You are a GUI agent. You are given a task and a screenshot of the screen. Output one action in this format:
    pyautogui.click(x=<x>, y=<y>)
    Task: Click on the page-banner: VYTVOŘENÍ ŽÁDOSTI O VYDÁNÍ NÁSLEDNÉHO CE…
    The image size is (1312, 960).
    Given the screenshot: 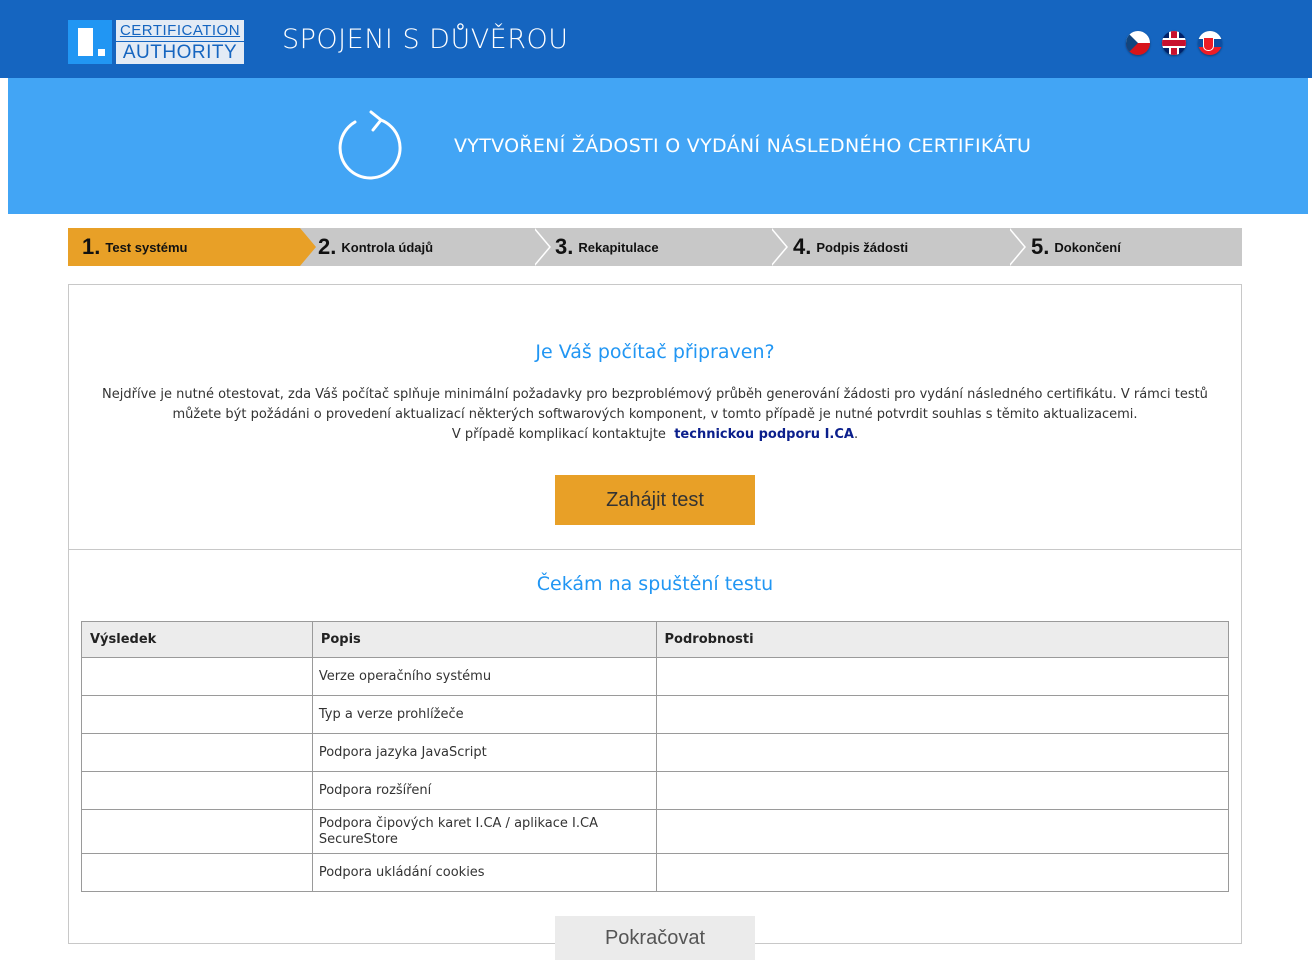 What is the action you would take?
    pyautogui.click(x=658, y=146)
    